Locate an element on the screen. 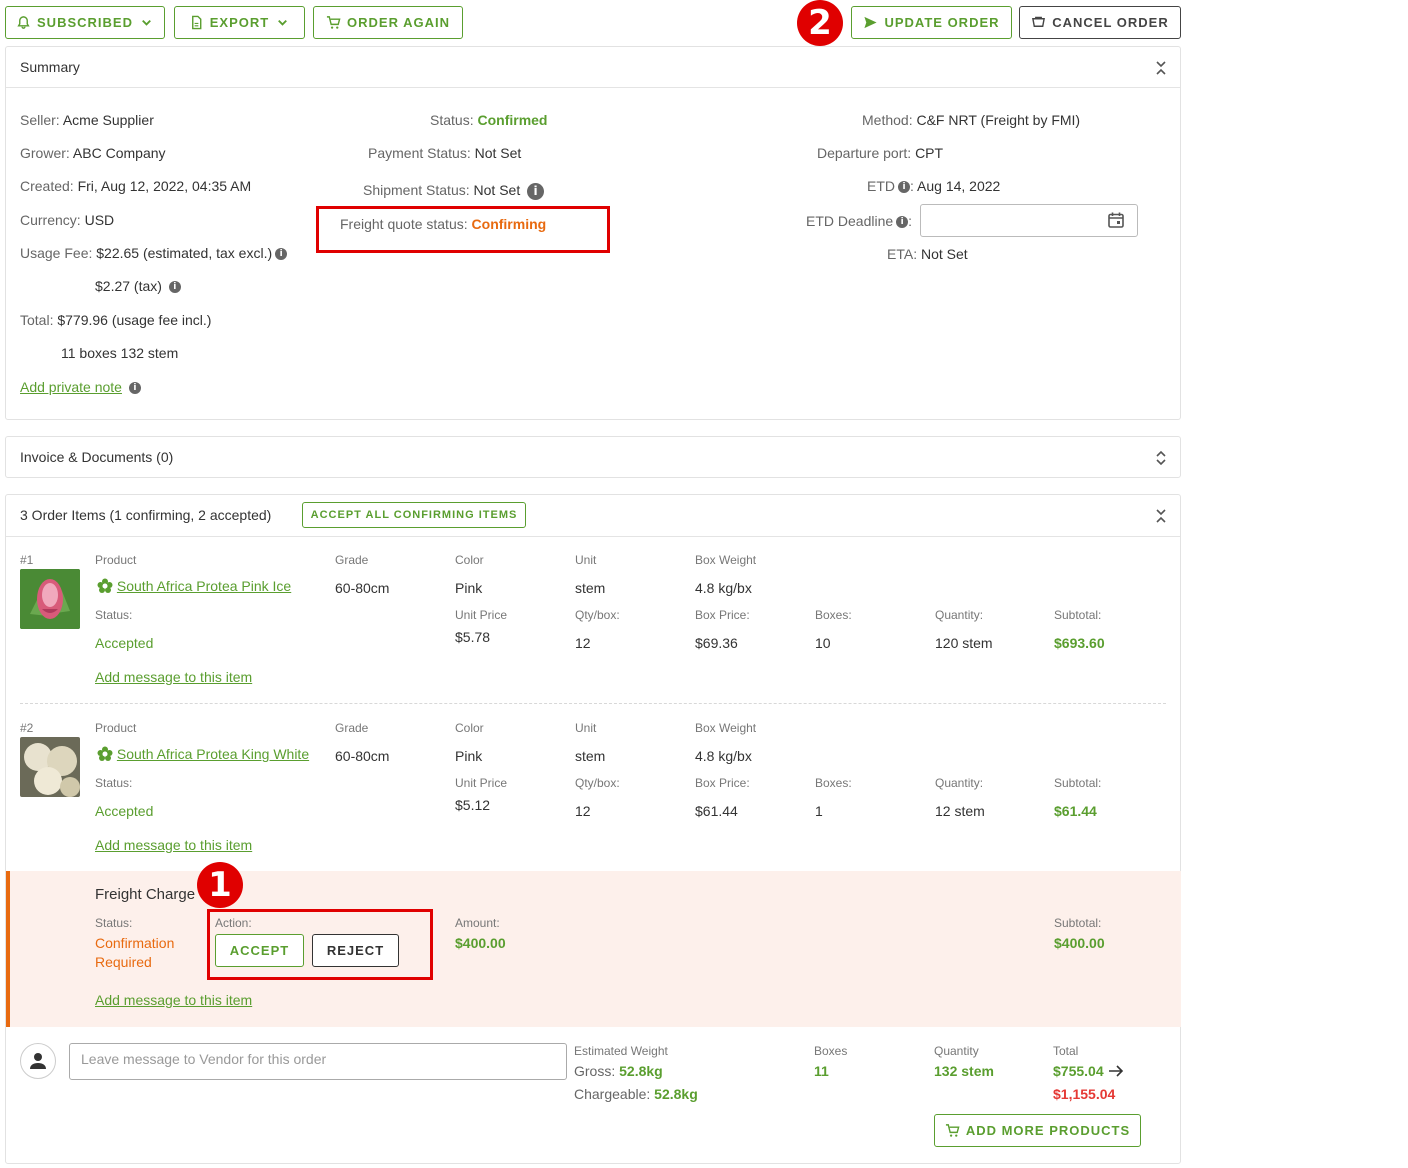  flower-icon is located at coordinates (105, 753).